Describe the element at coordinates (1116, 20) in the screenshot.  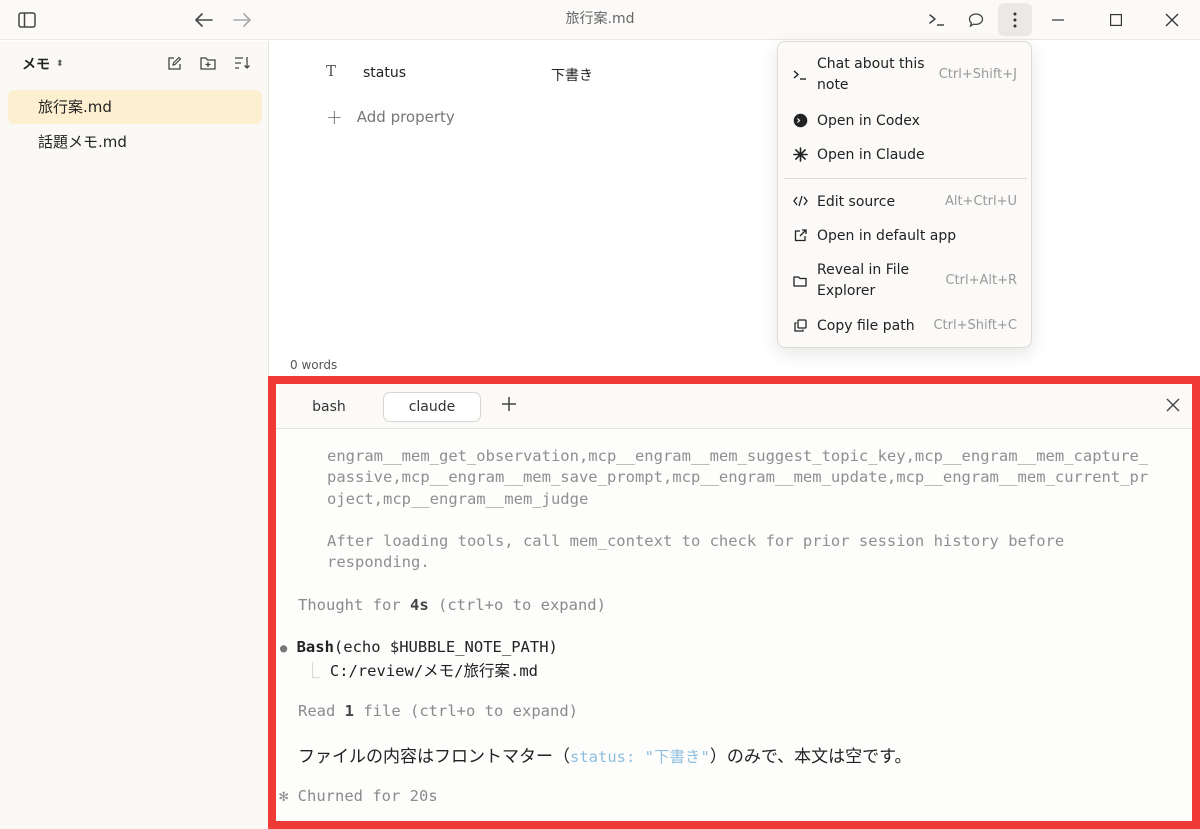
I see `maximize-icon` at that location.